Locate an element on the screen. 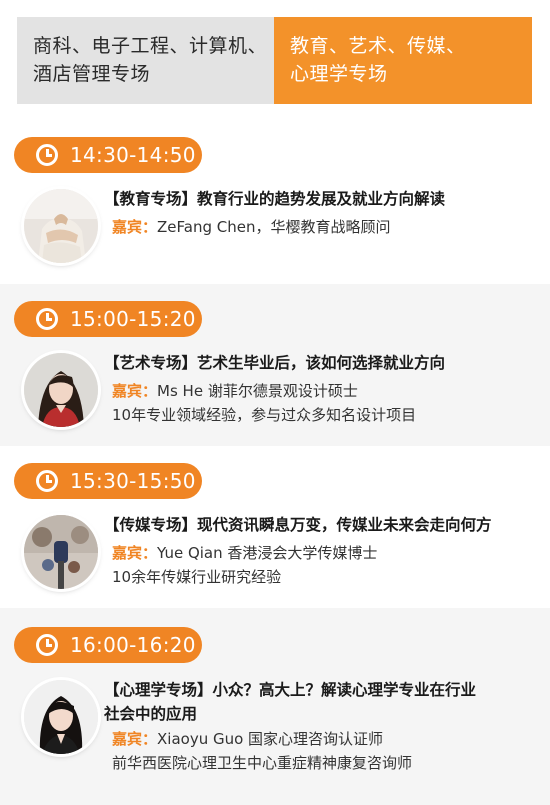 The width and height of the screenshot is (550, 805). guest-detail: 10余年传媒行业研究经验 is located at coordinates (197, 577).